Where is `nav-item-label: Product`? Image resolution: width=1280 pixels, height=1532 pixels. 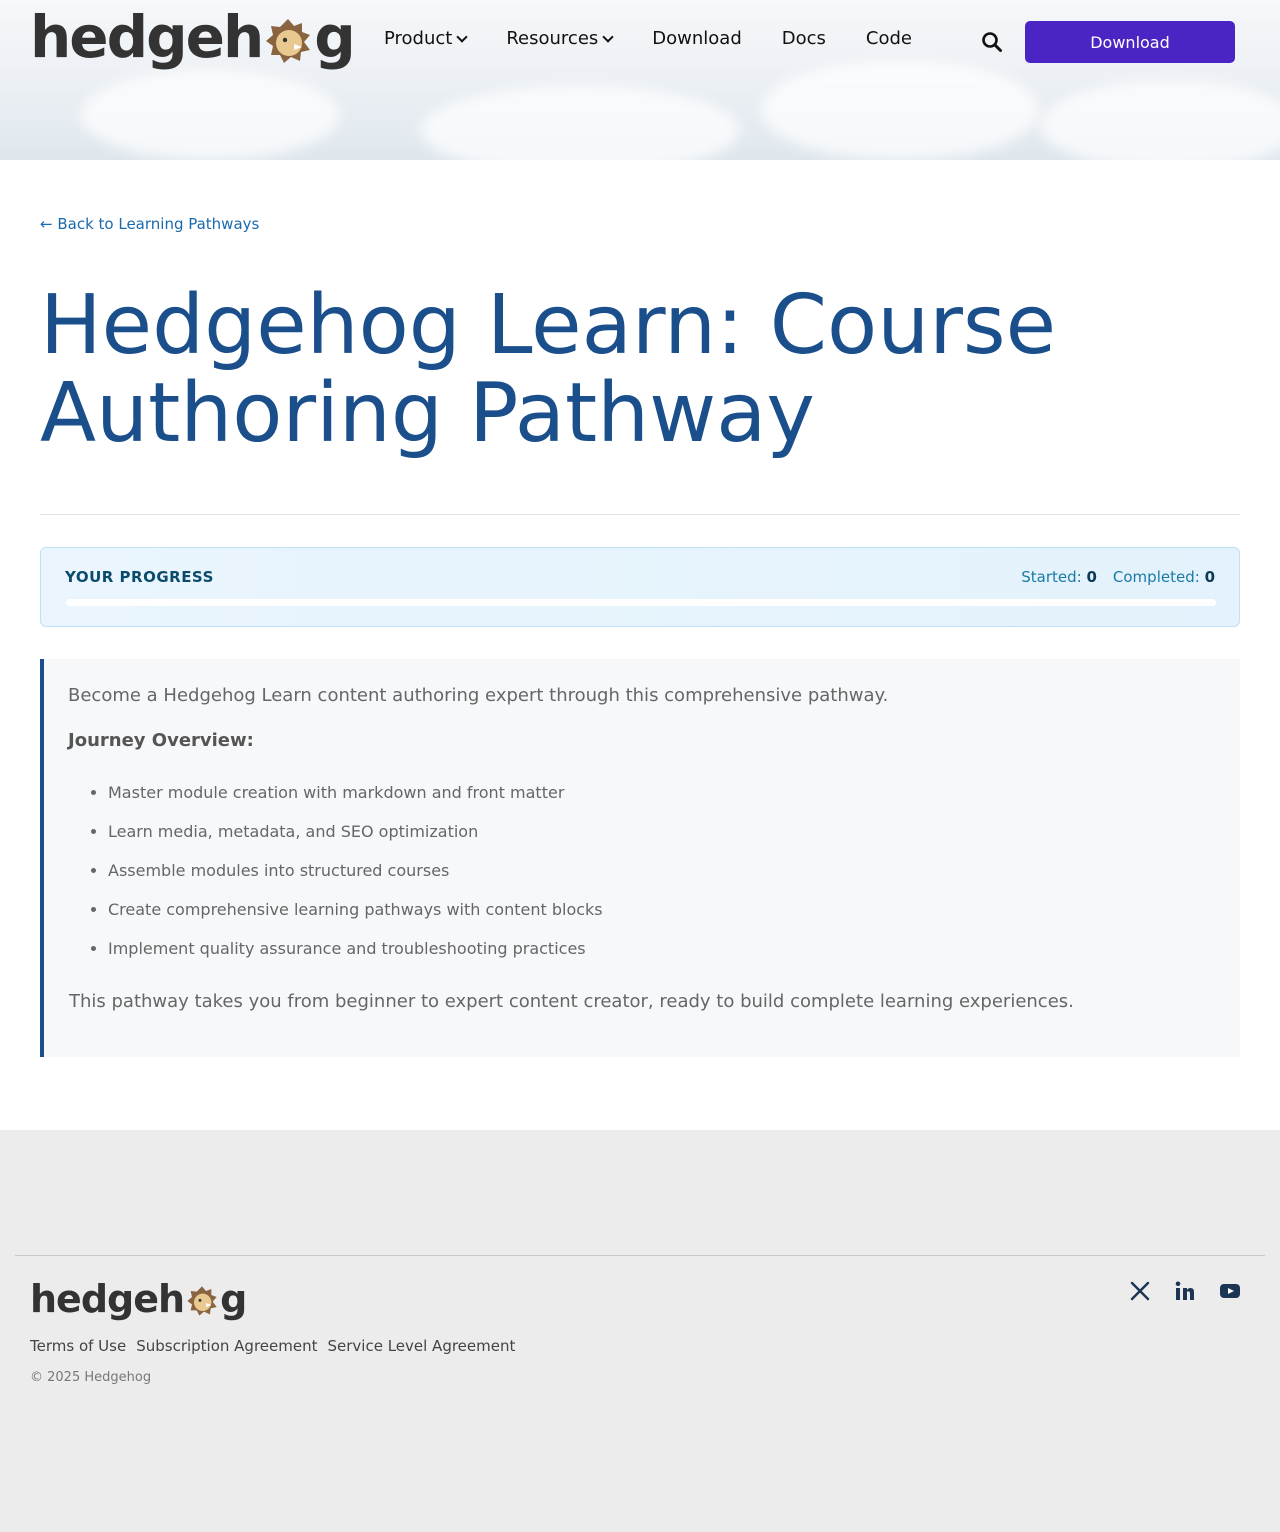 nav-item-label: Product is located at coordinates (418, 38).